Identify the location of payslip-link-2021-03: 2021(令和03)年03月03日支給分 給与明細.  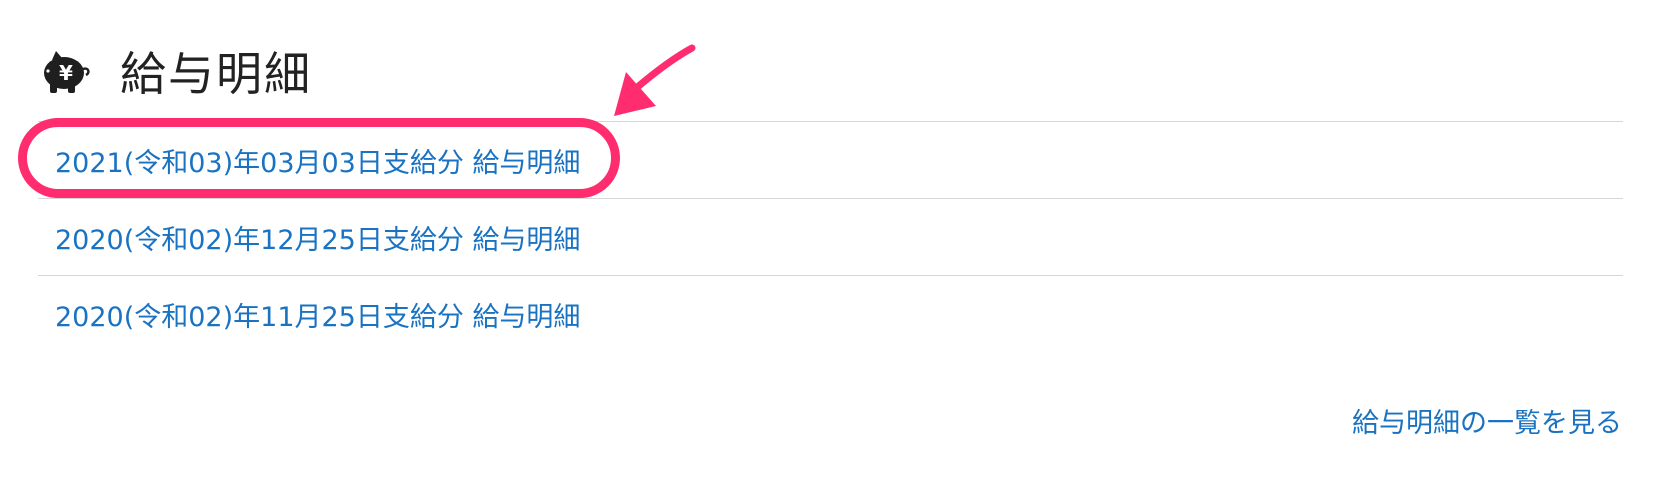
(317, 160).